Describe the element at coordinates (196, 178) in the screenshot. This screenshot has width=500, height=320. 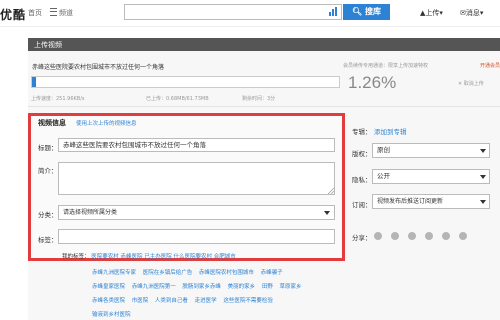
I see `description-textarea` at that location.